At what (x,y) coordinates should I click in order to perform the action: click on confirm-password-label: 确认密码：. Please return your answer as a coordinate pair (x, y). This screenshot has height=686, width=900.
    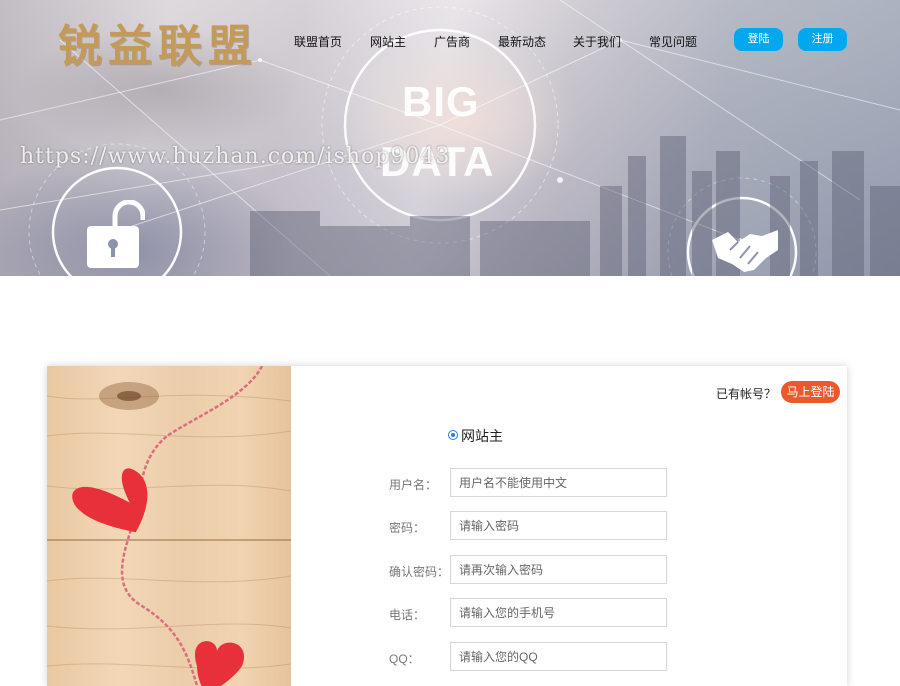
    Looking at the image, I should click on (419, 572).